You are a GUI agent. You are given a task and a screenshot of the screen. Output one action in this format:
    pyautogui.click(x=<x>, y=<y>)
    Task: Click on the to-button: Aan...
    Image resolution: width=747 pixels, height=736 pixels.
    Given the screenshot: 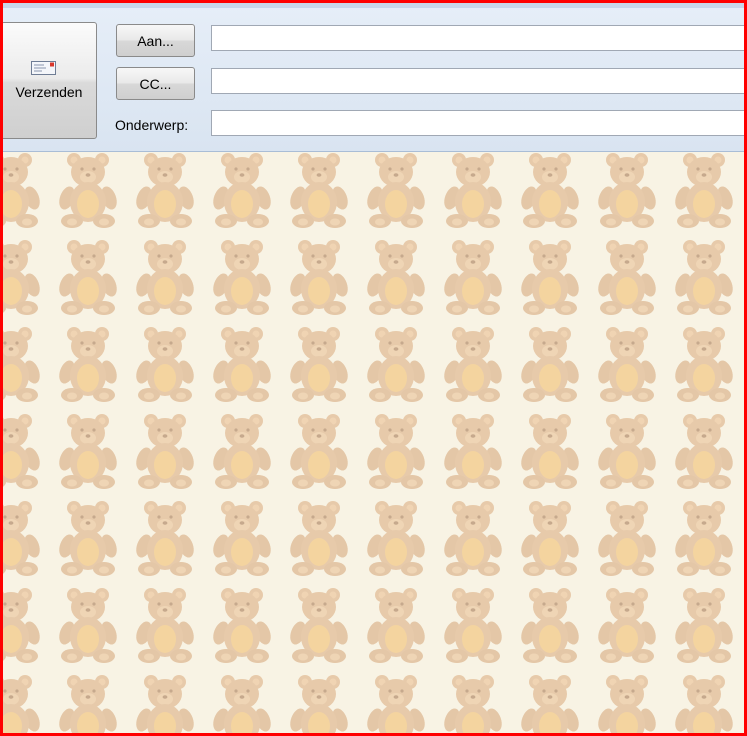 What is the action you would take?
    pyautogui.click(x=155, y=40)
    